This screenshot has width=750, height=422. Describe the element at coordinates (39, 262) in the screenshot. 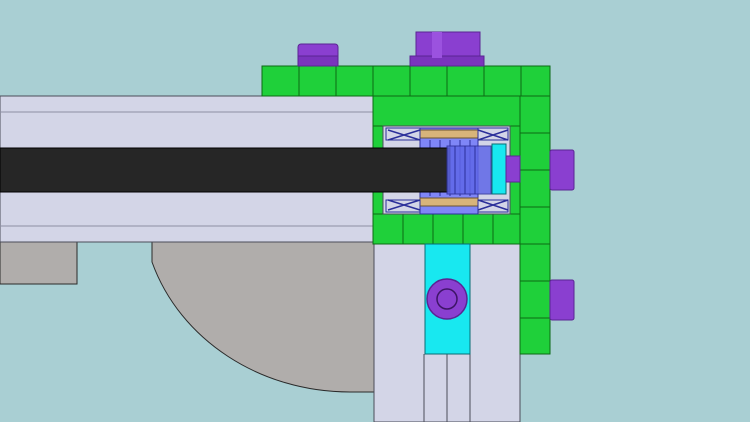

I see `gray-block` at that location.